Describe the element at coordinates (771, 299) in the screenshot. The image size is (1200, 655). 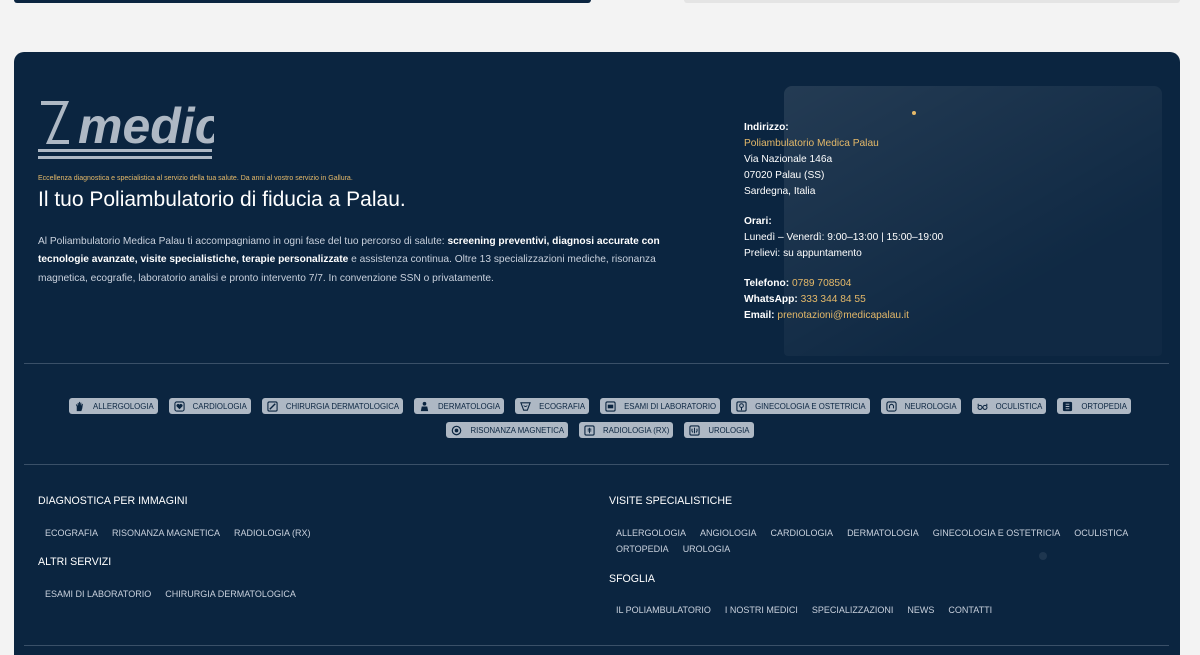
I see `whatsapp-label: WhatsApp:` at that location.